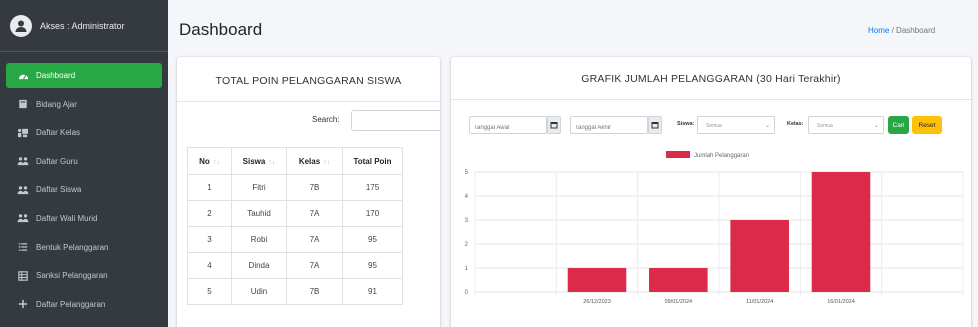 This screenshot has height=327, width=978. Describe the element at coordinates (23, 104) in the screenshot. I see `book-icon` at that location.